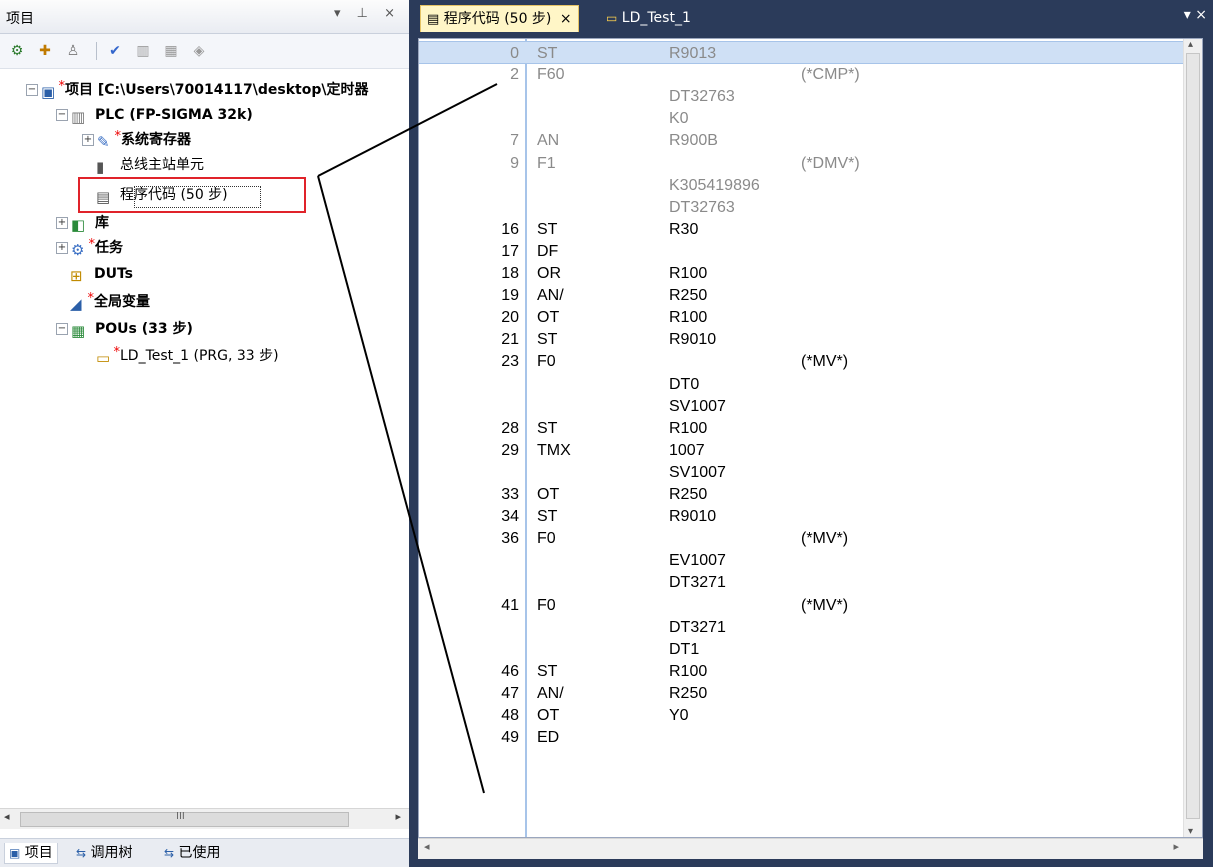 This screenshot has height=867, width=1213. Describe the element at coordinates (45, 51) in the screenshot. I see `add-object-icon: ✚` at that location.